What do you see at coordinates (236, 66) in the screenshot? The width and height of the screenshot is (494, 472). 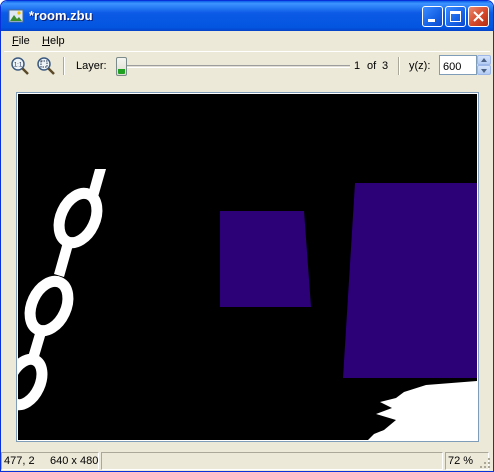 I see `layer-slider-track` at bounding box center [236, 66].